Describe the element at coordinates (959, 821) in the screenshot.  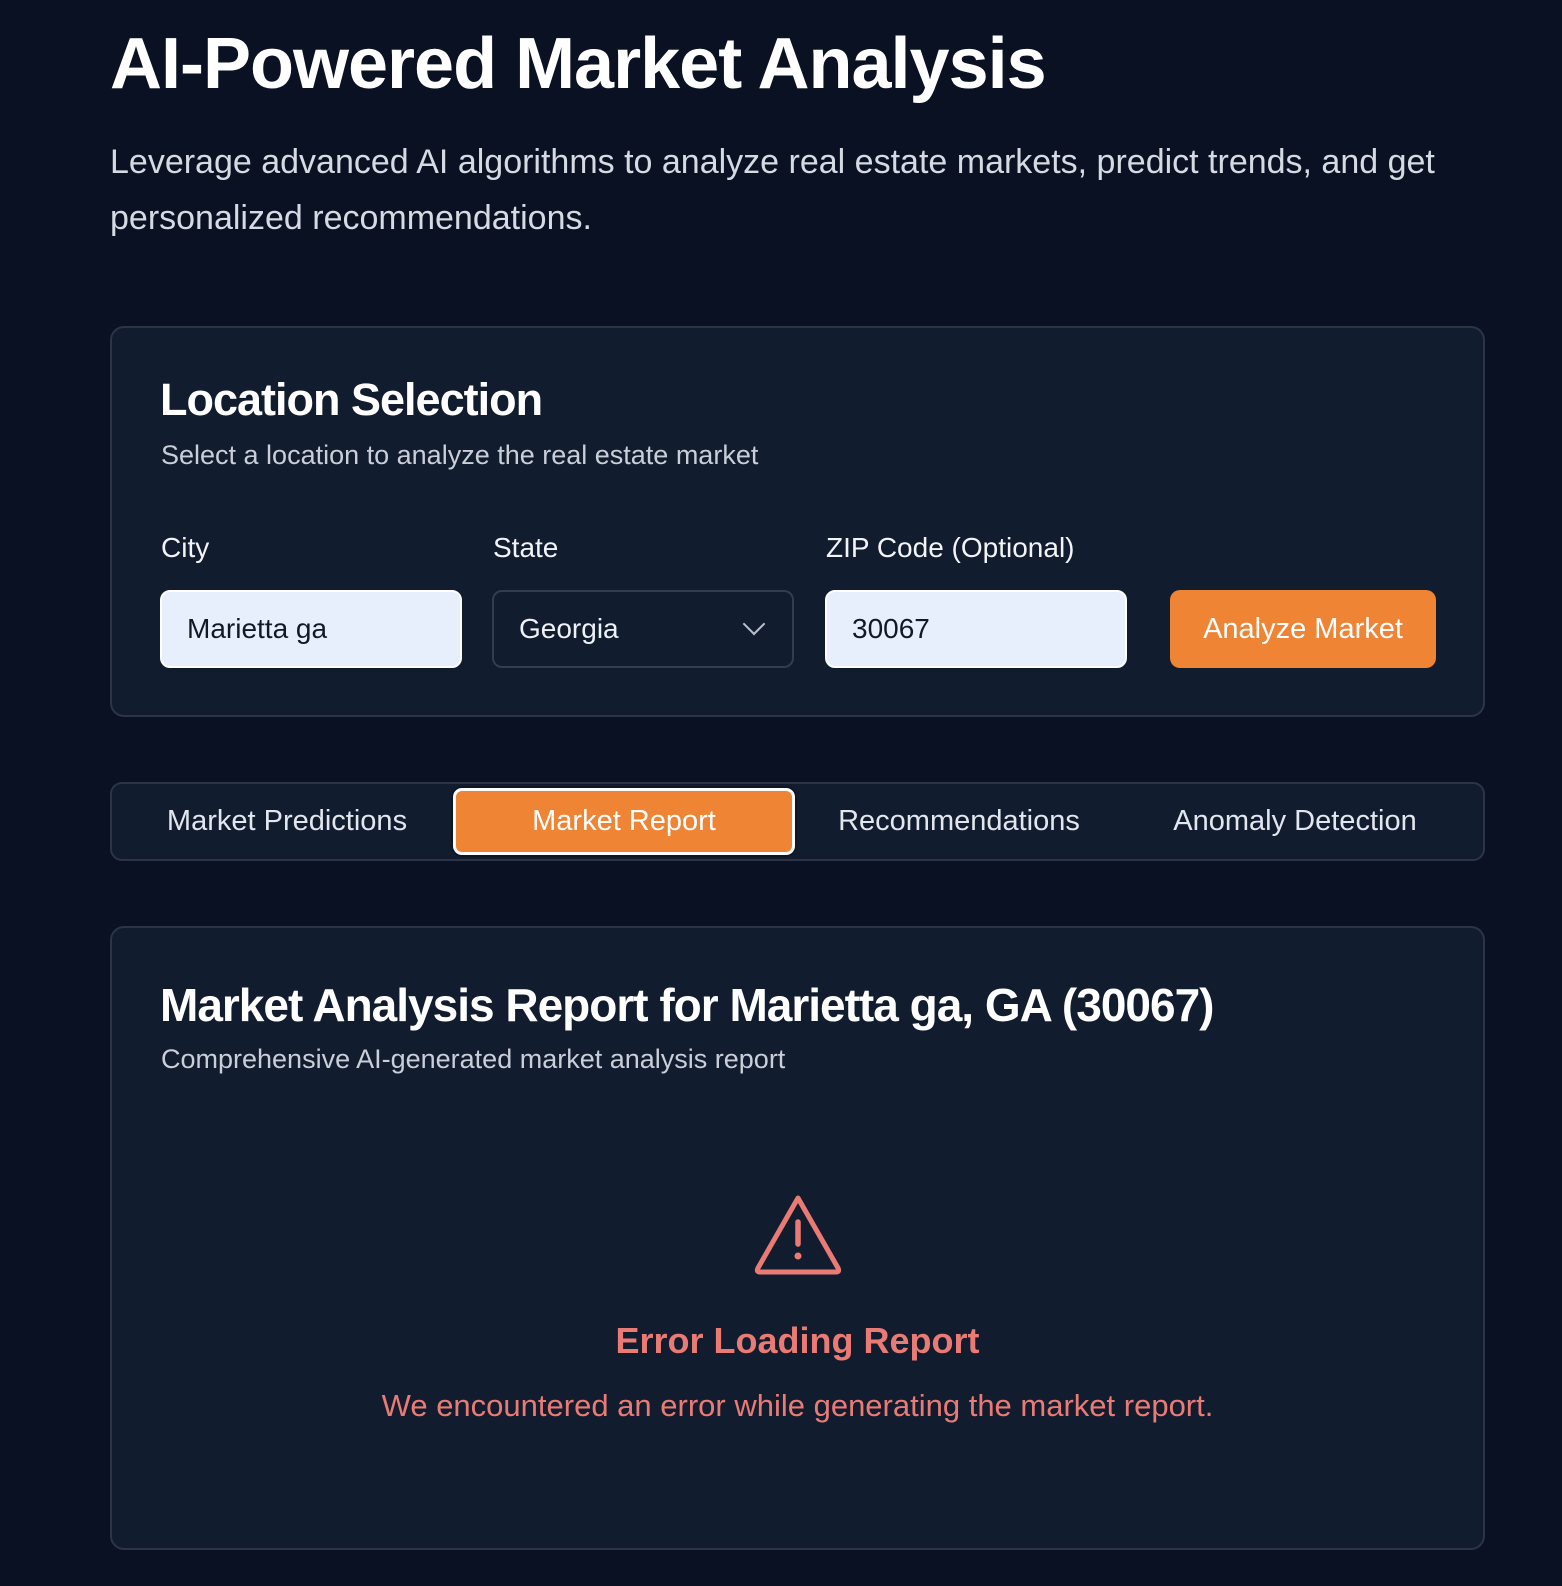
I see `tab-recommendations: Recommendations` at that location.